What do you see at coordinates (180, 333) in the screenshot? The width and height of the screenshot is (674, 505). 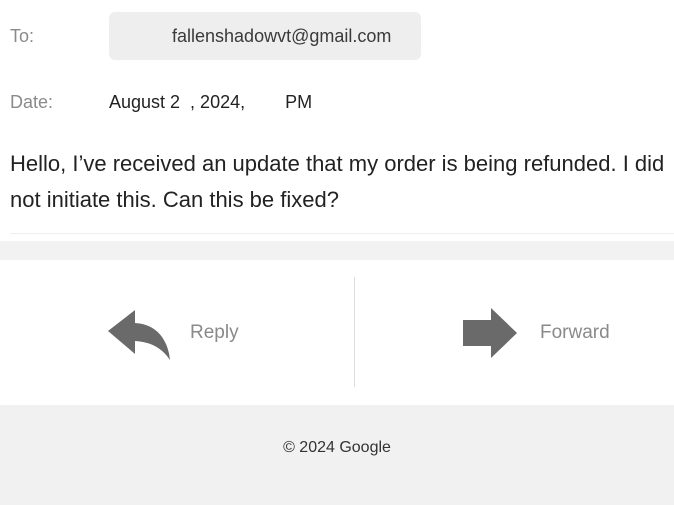 I see `reply-button: Reply` at bounding box center [180, 333].